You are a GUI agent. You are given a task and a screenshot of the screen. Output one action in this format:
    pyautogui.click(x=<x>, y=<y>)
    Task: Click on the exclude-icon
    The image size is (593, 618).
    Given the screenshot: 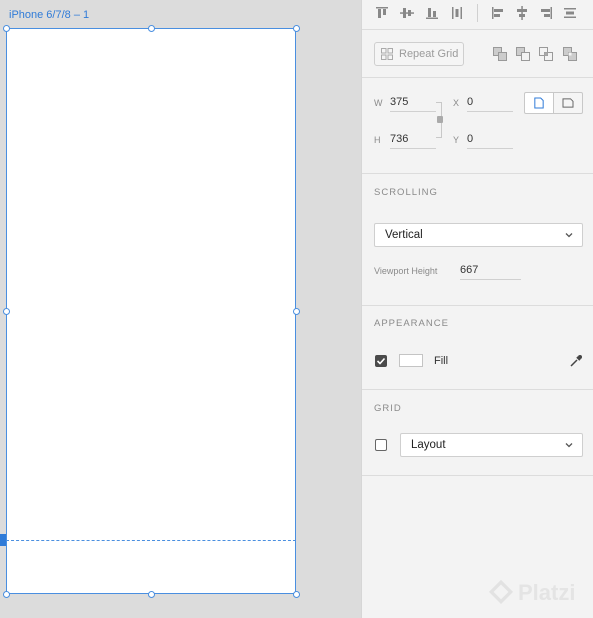 What is the action you would take?
    pyautogui.click(x=570, y=54)
    